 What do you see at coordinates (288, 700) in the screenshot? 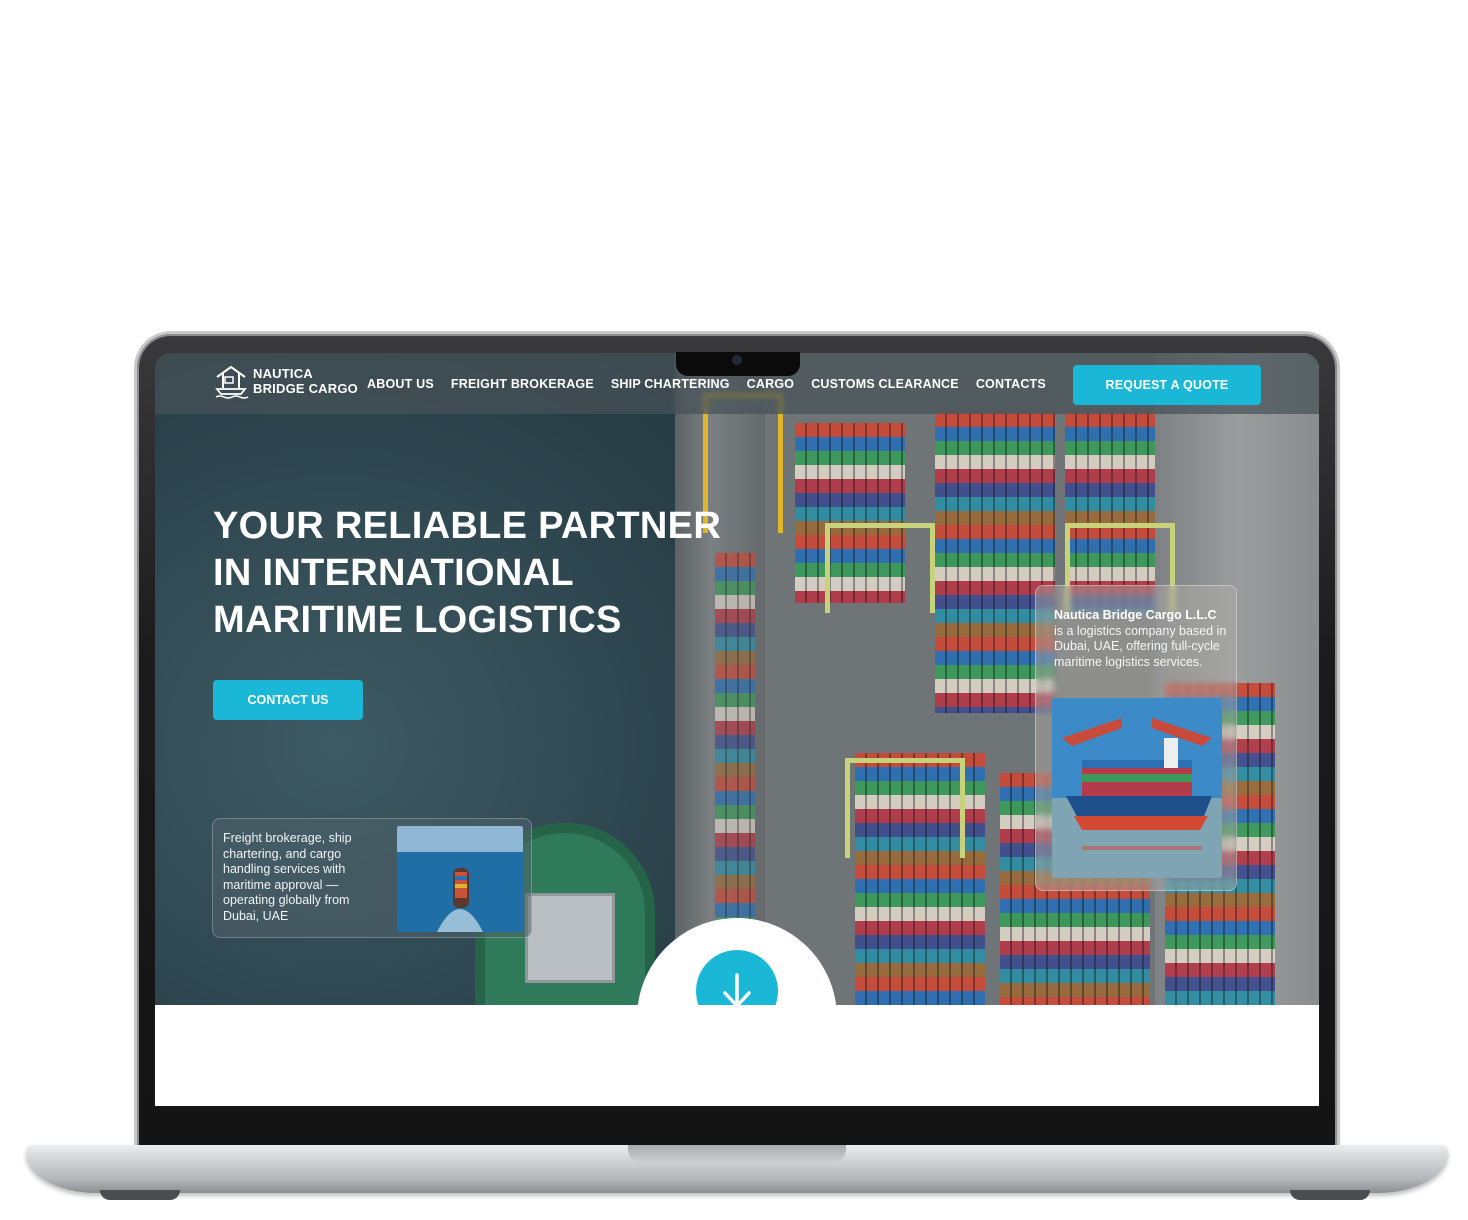
I see `contact-us-button: CONTACT US` at bounding box center [288, 700].